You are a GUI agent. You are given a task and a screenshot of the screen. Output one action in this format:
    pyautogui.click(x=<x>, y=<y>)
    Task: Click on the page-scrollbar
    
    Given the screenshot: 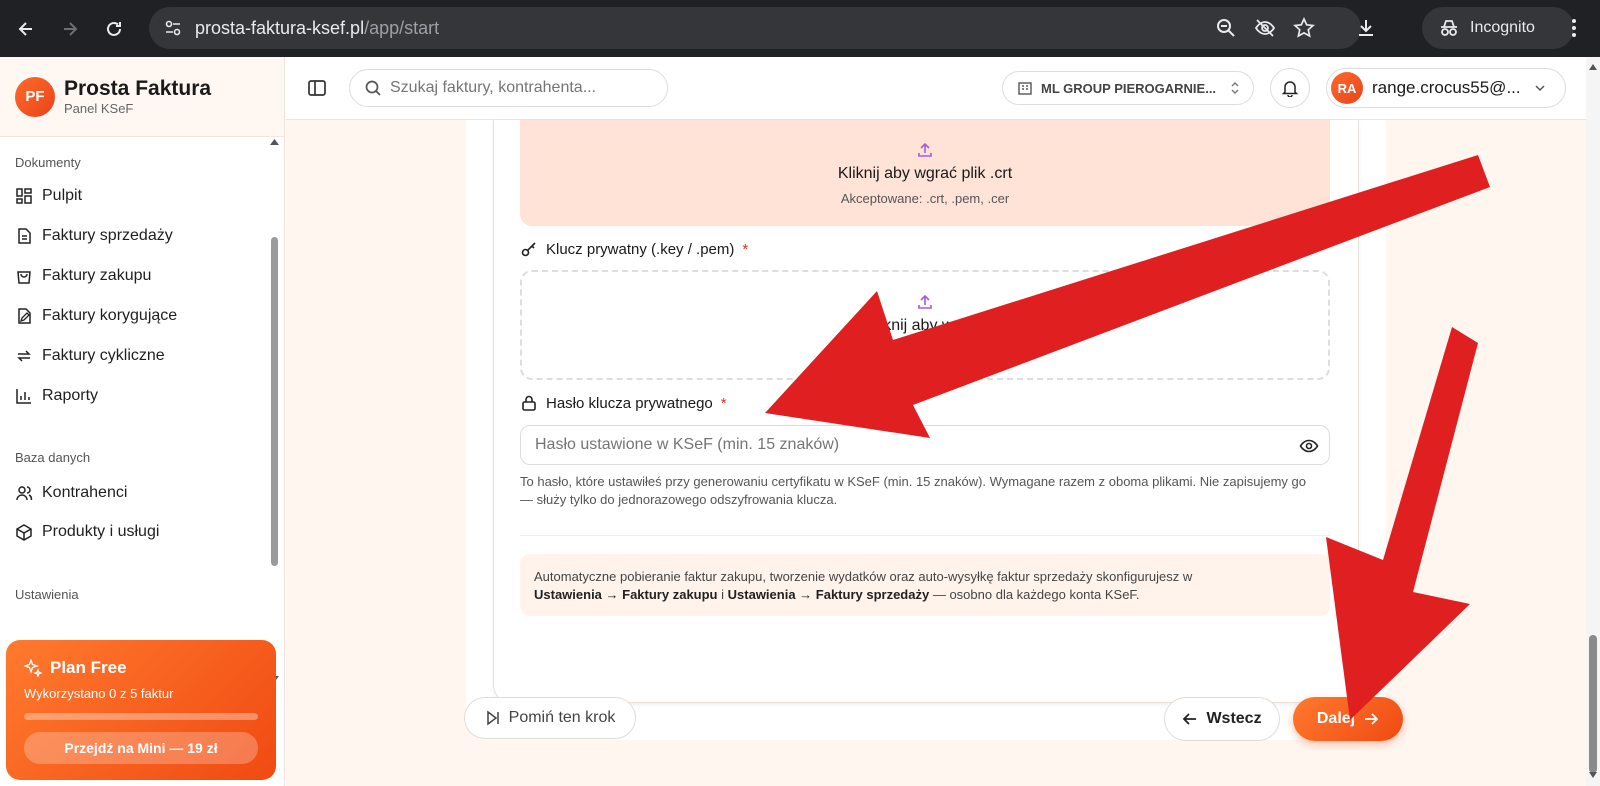 What is the action you would take?
    pyautogui.click(x=1593, y=421)
    